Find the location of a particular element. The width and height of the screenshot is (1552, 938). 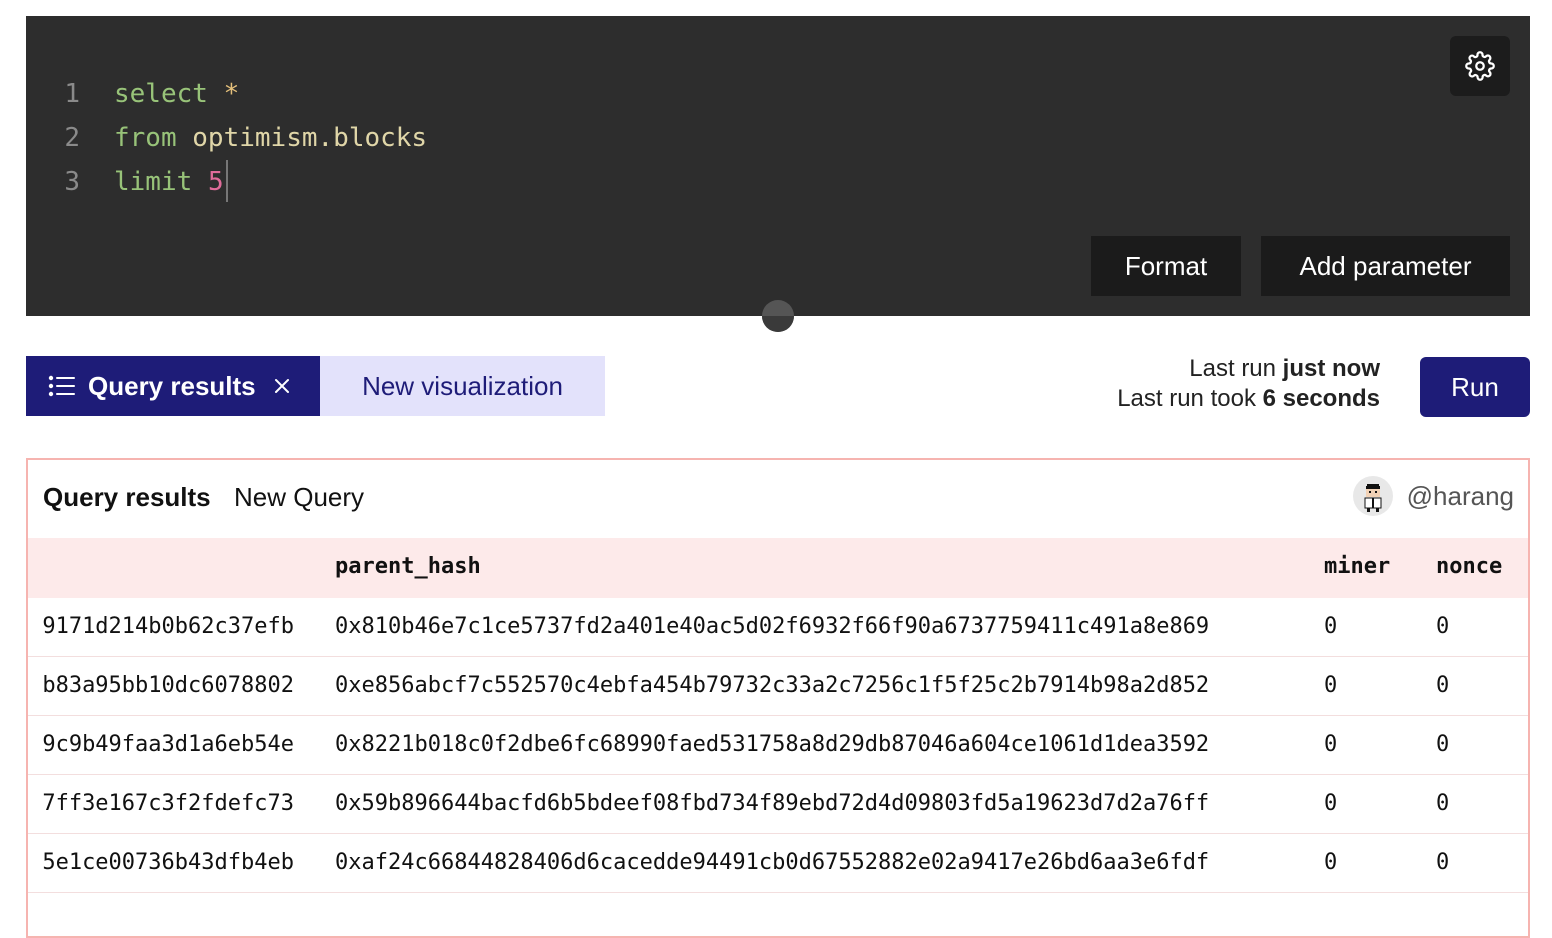

last-run-duration-line: Last run took 6 seconds is located at coordinates (1248, 398).